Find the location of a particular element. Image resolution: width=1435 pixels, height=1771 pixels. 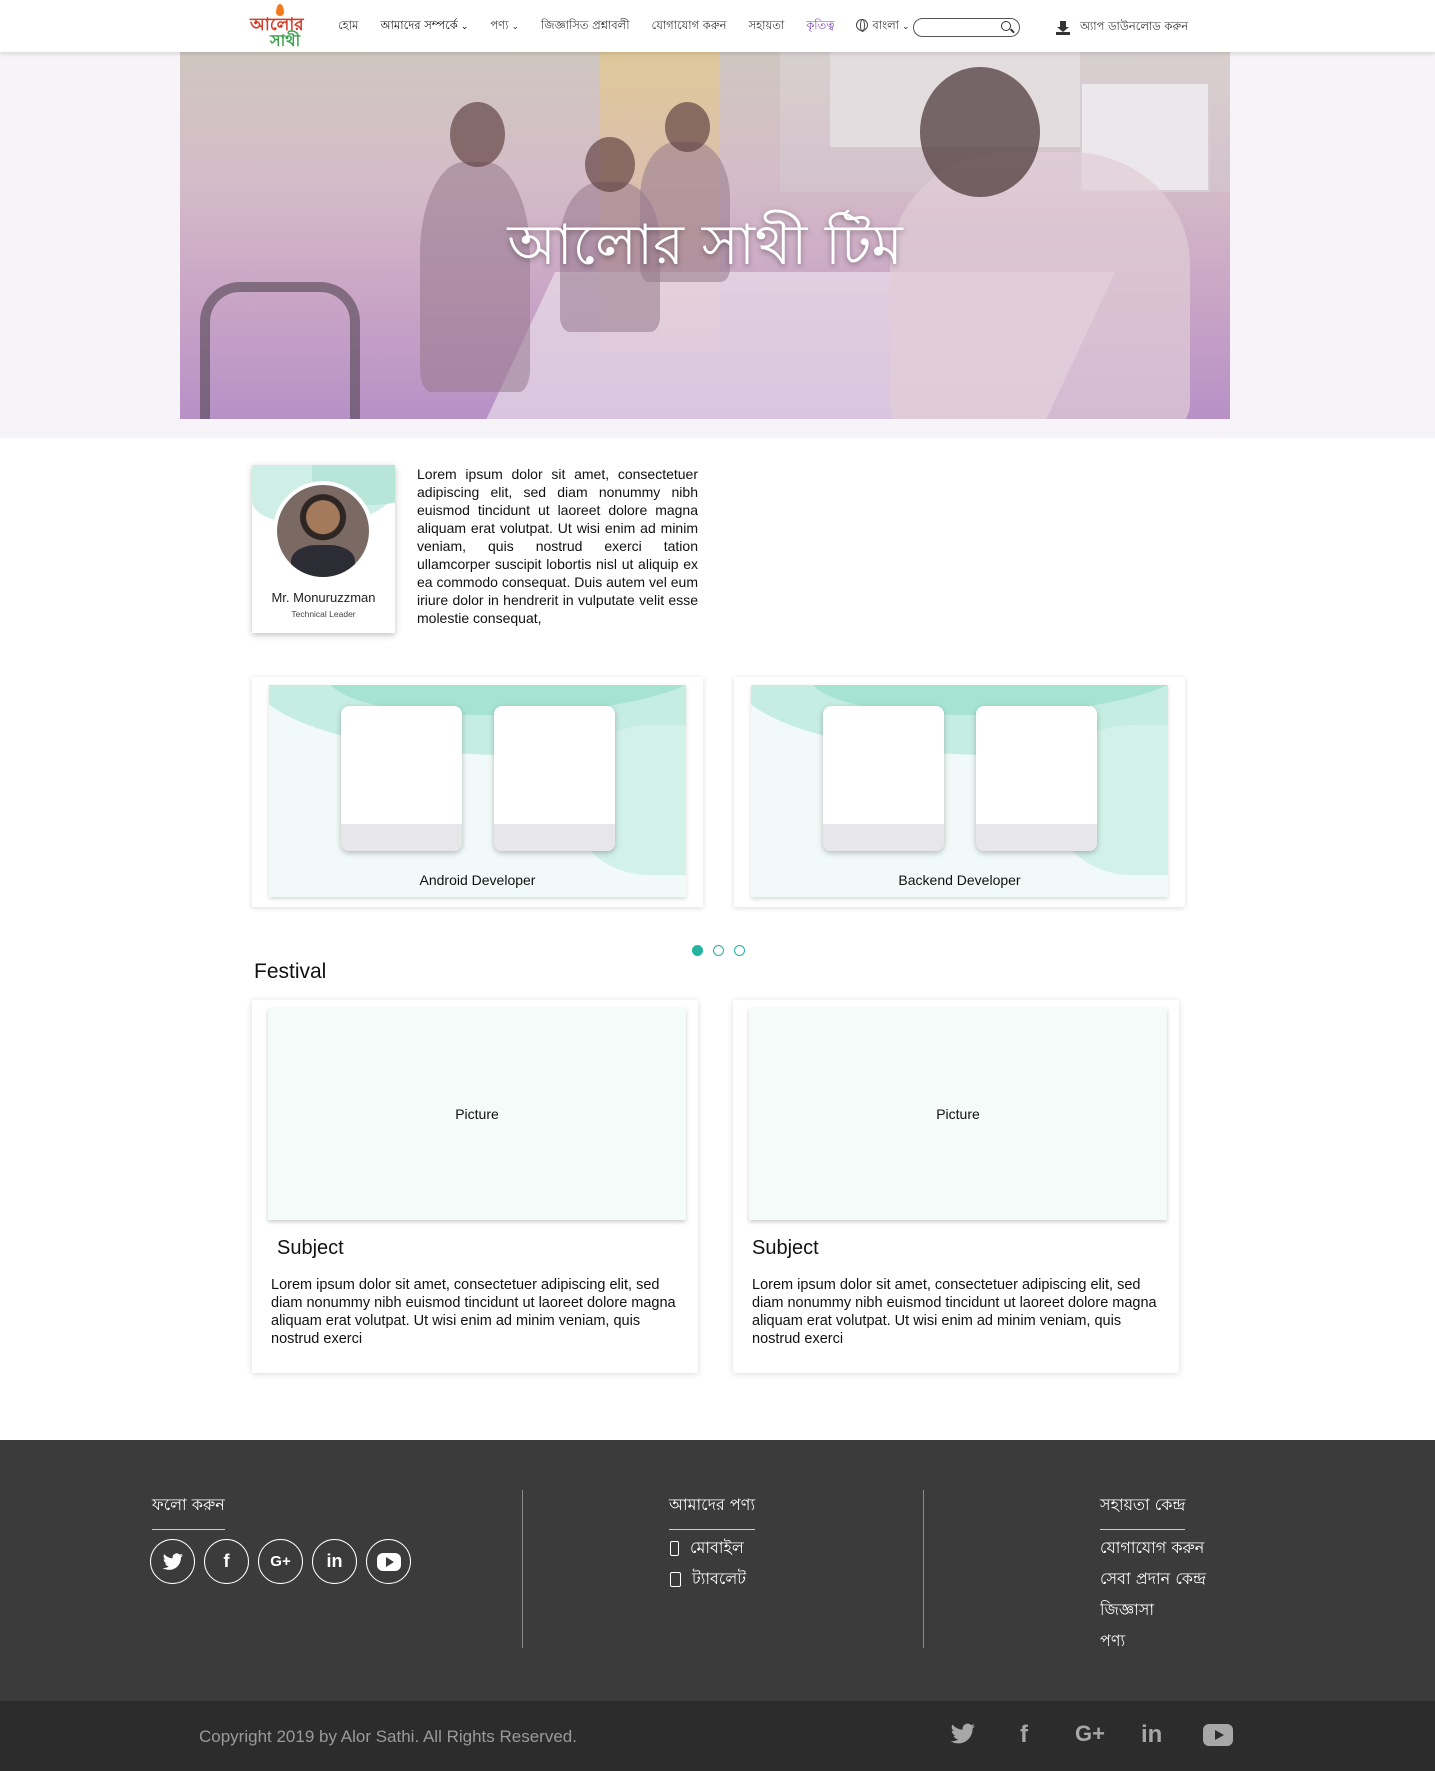

avatar is located at coordinates (323, 531).